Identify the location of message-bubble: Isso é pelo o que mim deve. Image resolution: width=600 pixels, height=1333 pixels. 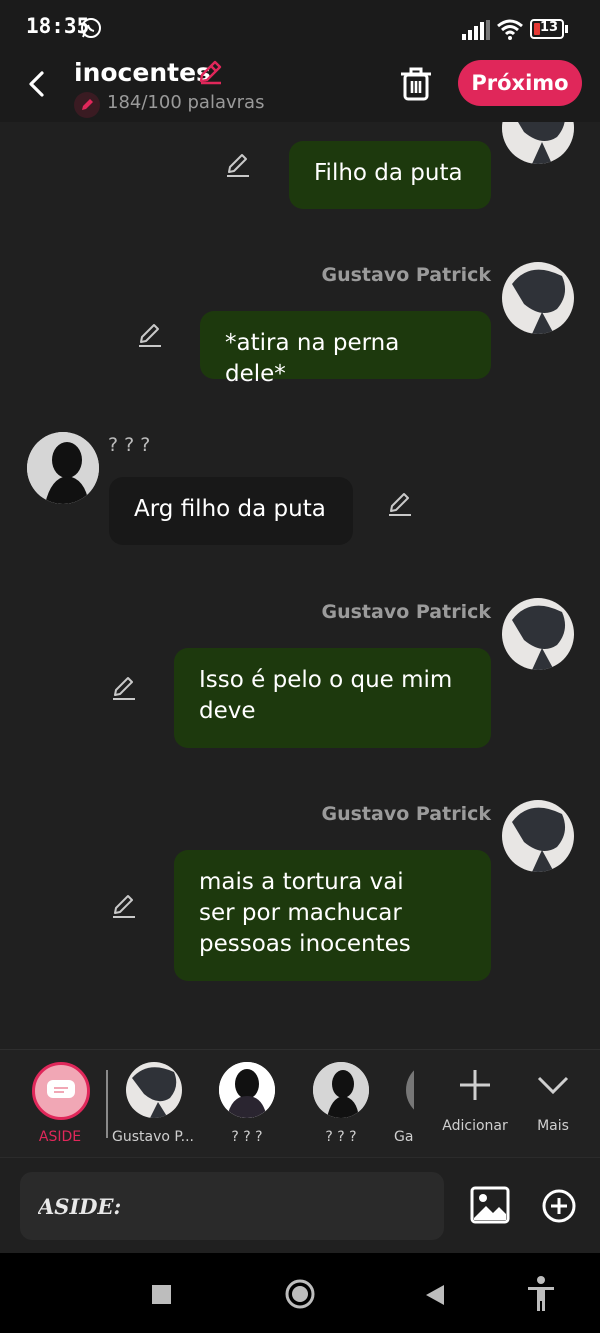
(332, 698).